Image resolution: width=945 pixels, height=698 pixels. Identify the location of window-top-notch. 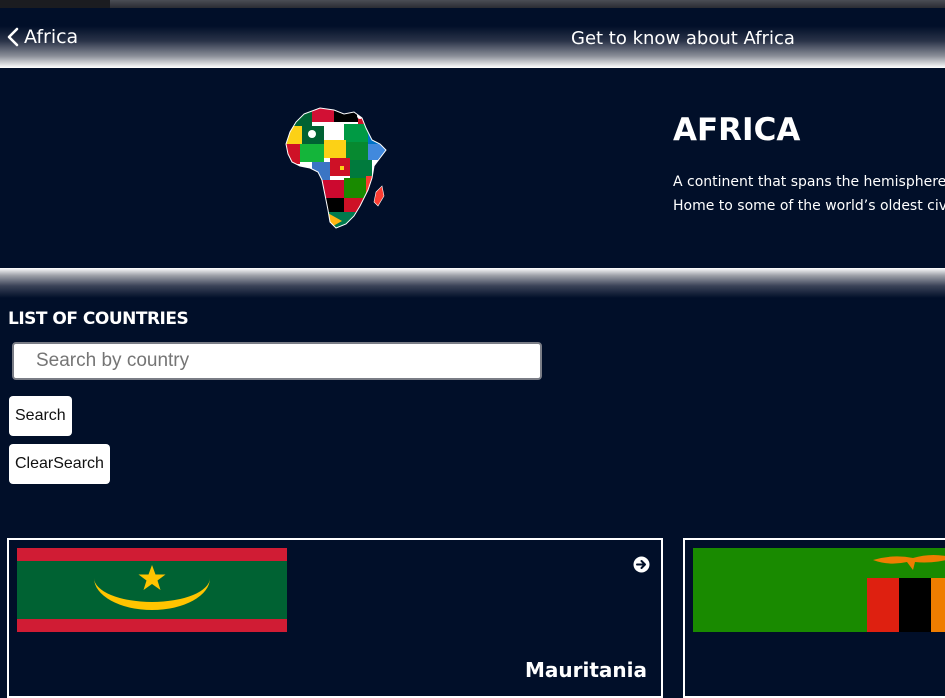
(55, 4).